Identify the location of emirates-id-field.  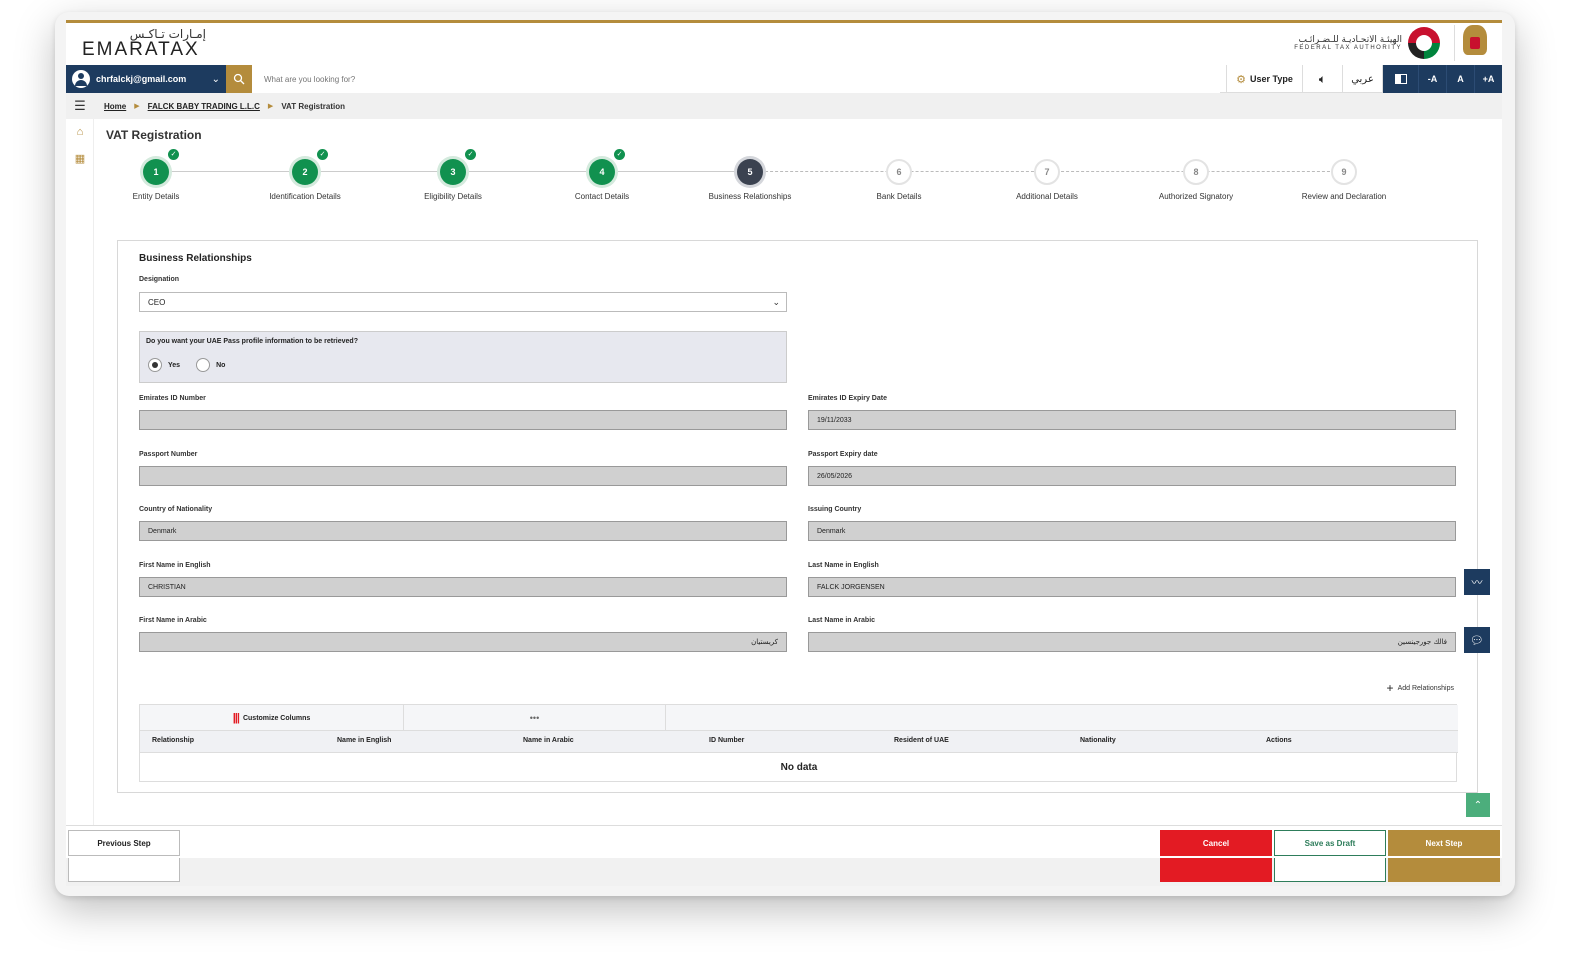
(463, 420).